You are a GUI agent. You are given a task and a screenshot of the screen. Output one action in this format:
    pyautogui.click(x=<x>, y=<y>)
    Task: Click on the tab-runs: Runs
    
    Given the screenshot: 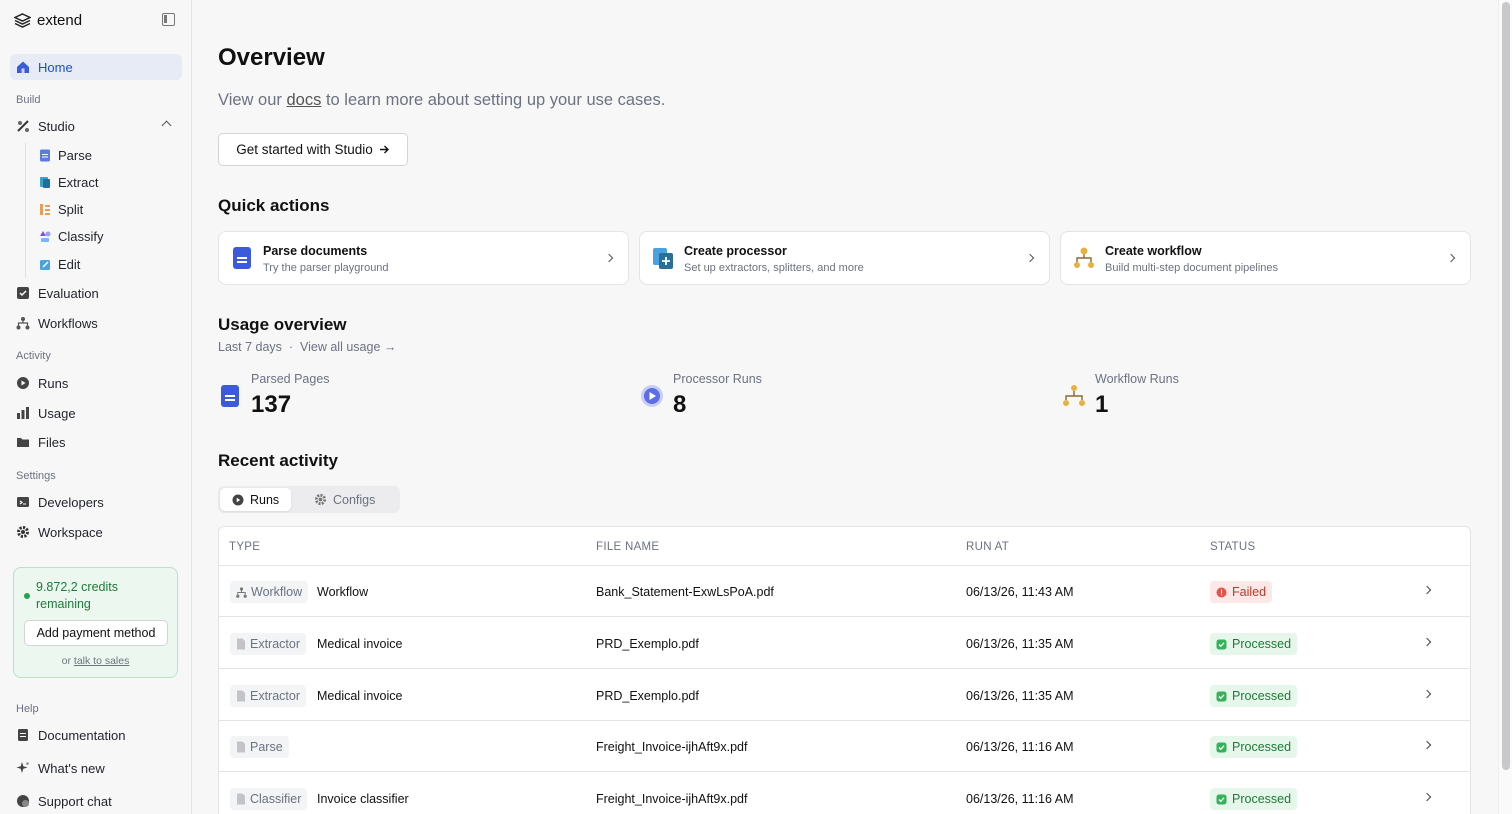 What is the action you would take?
    pyautogui.click(x=256, y=499)
    